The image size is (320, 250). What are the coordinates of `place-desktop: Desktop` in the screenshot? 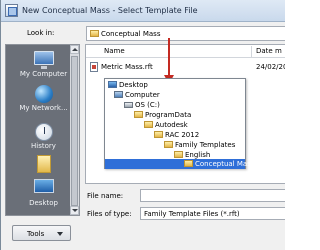 It's located at (42, 193).